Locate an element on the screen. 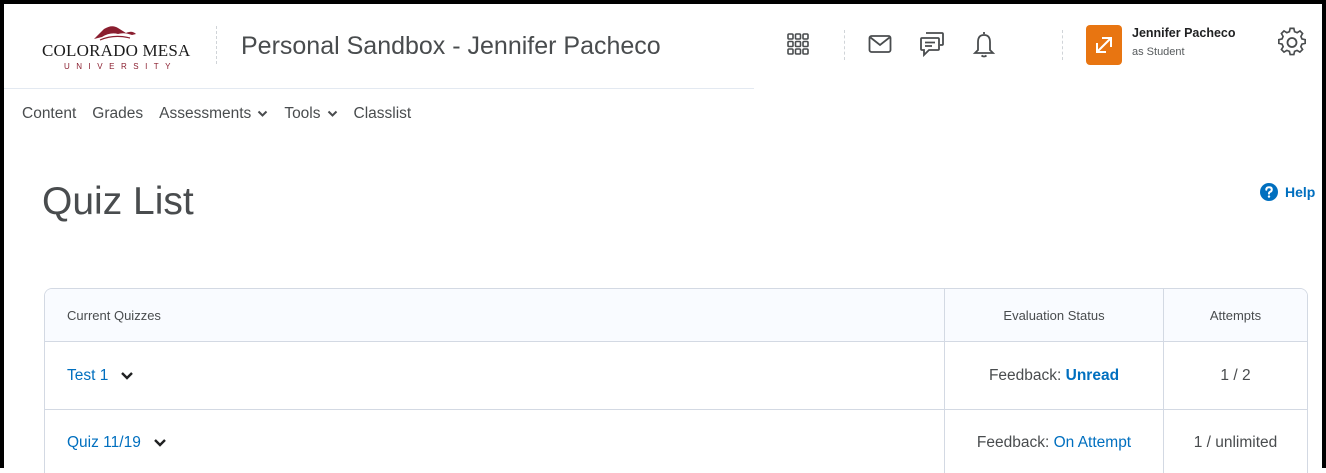  role-switch-icon is located at coordinates (1104, 45).